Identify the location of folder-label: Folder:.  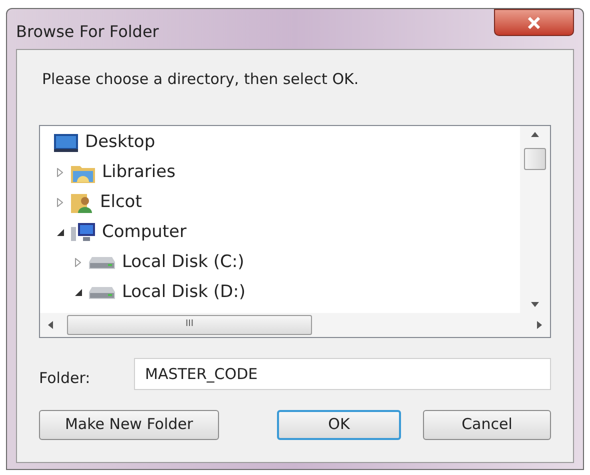
(65, 379).